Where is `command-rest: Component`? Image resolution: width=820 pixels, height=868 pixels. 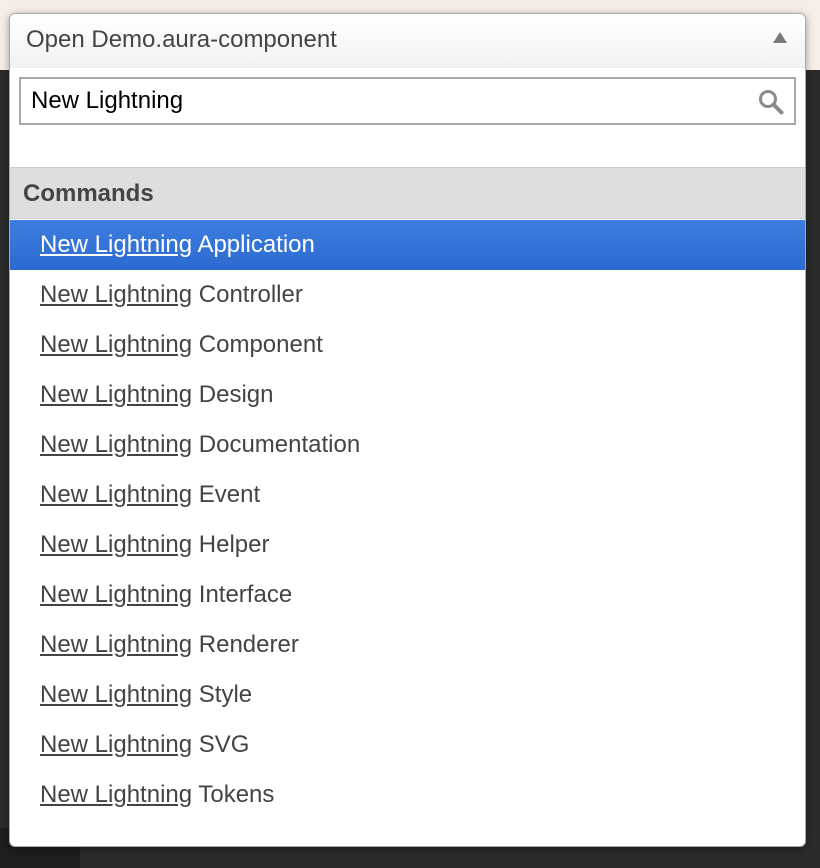
command-rest: Component is located at coordinates (257, 344).